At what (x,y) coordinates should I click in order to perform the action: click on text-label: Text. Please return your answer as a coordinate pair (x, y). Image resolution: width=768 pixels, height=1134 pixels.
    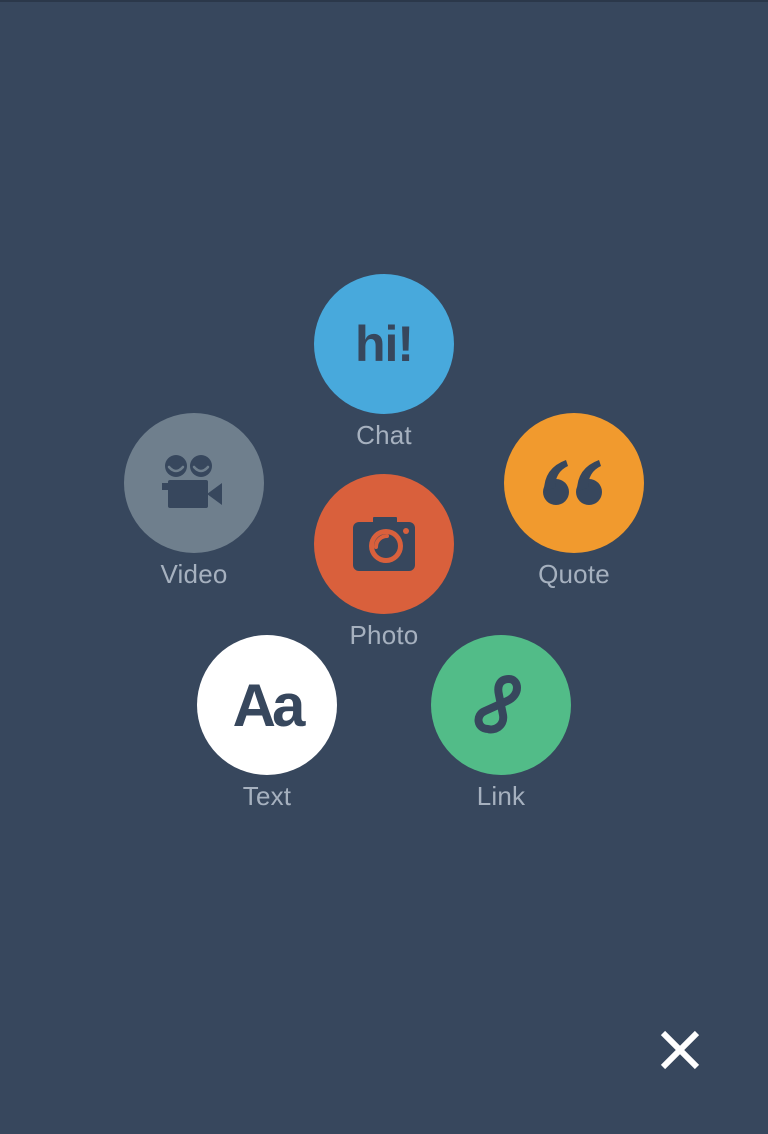
    Looking at the image, I should click on (267, 796).